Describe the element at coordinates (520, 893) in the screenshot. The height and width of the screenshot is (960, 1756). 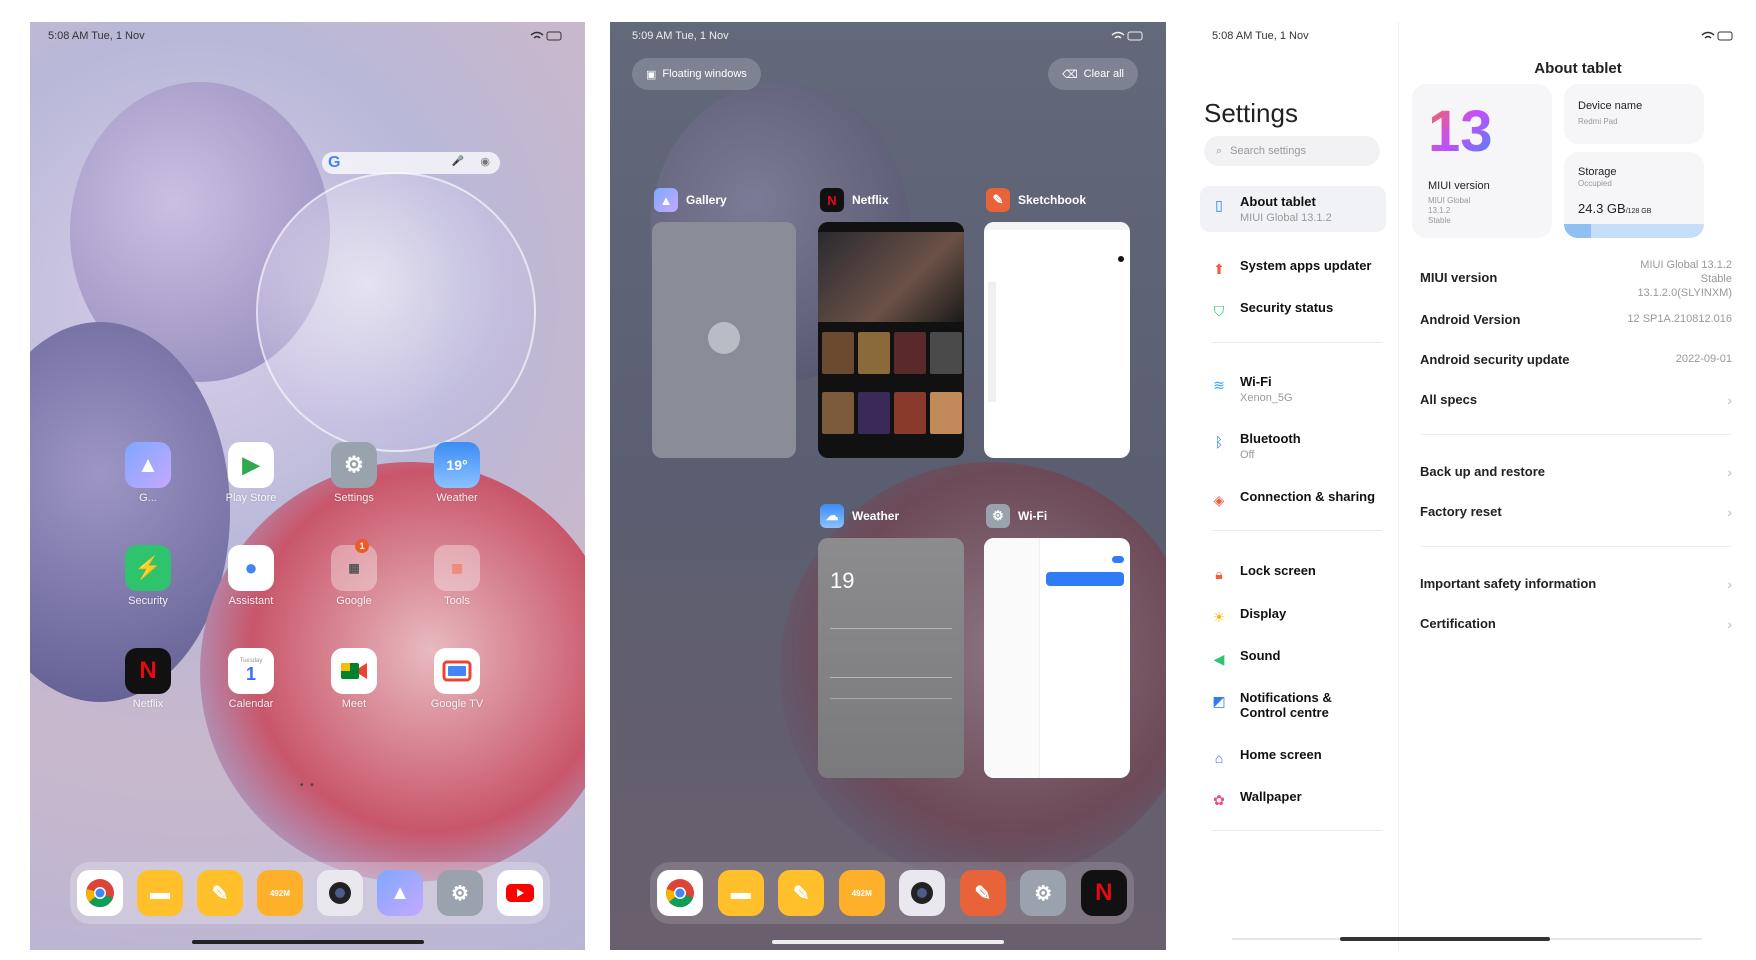
I see `youtube-icon` at that location.